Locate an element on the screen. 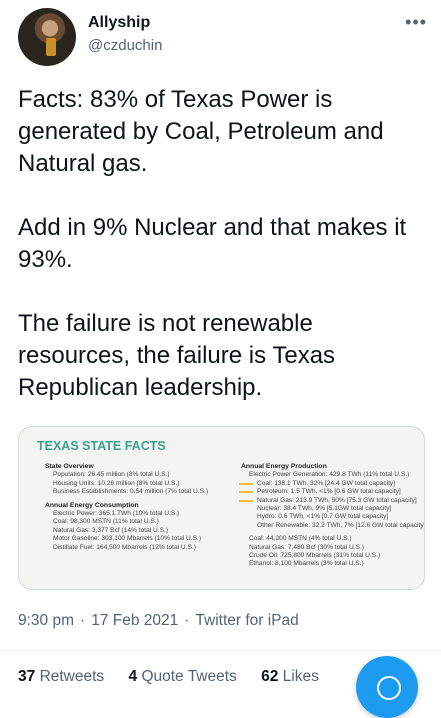 Image resolution: width=441 pixels, height=718 pixels. media-title: TEXAS STATE FACTS is located at coordinates (101, 446).